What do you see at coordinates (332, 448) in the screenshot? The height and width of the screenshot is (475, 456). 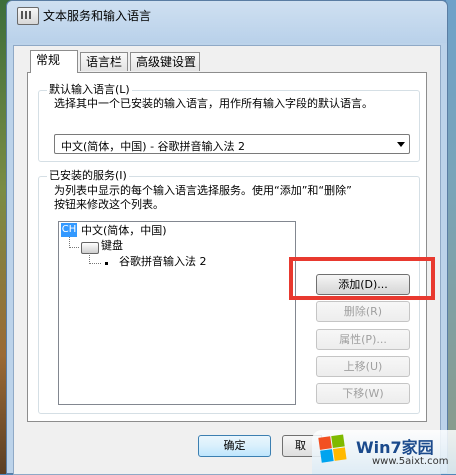 I see `windows-logo-icon` at bounding box center [332, 448].